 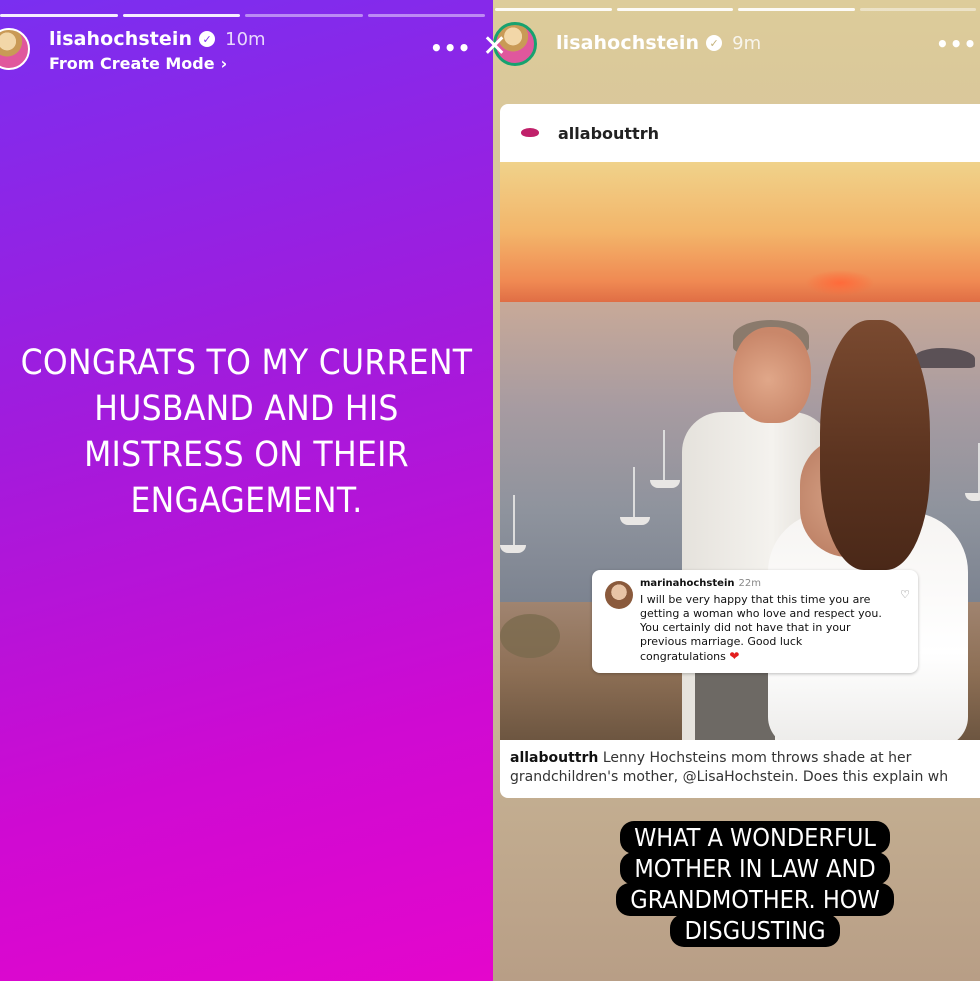 I want to click on comment-avatar, so click(x=619, y=595).